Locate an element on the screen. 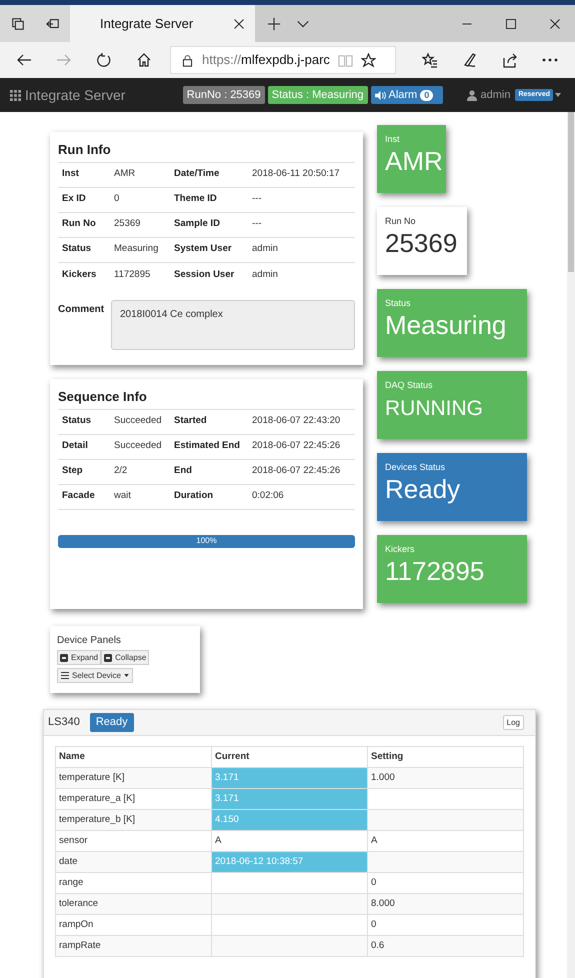  scrollbar is located at coordinates (571, 545).